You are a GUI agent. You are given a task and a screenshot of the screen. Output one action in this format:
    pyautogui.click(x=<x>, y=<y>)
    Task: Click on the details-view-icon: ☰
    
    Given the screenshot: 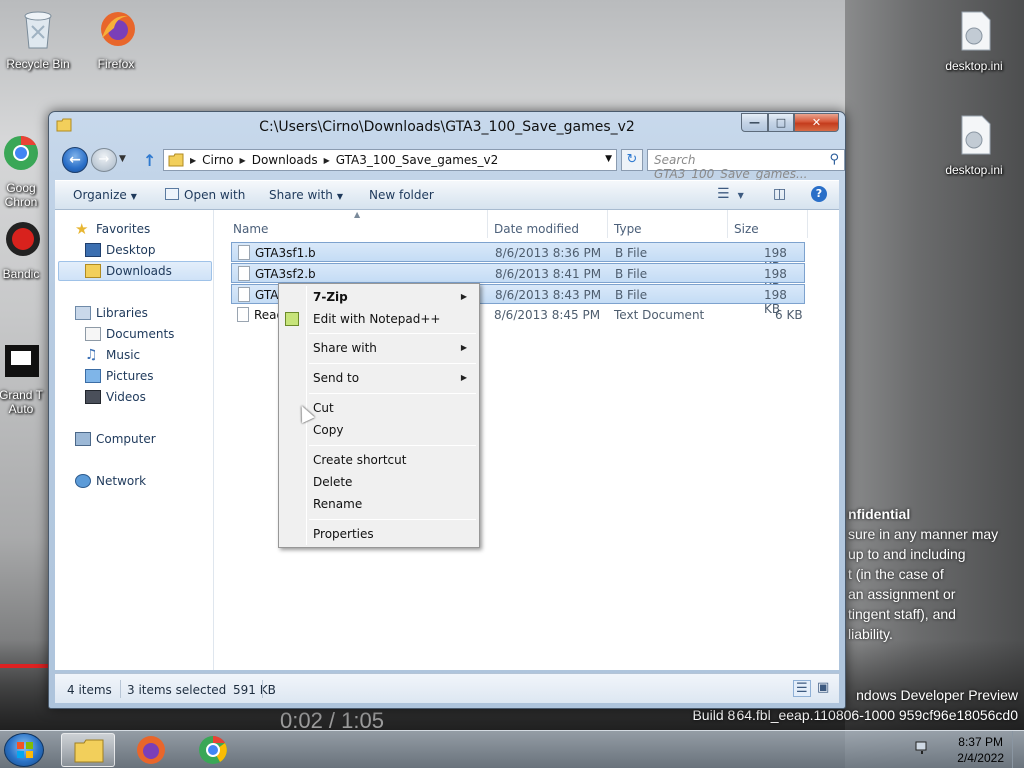 What is the action you would take?
    pyautogui.click(x=802, y=688)
    